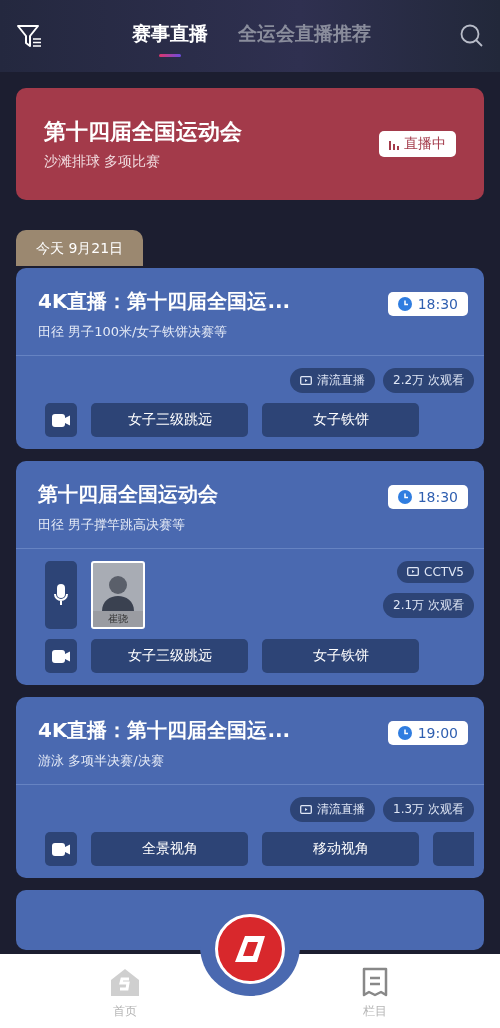 The height and width of the screenshot is (1028, 500). Describe the element at coordinates (444, 572) in the screenshot. I see `channel-name: CCTV5` at that location.